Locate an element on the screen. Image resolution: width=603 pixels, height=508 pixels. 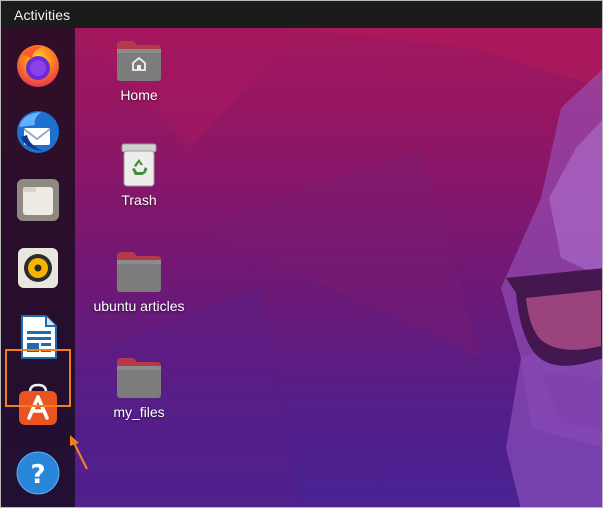
files-icon is located at coordinates (38, 200).